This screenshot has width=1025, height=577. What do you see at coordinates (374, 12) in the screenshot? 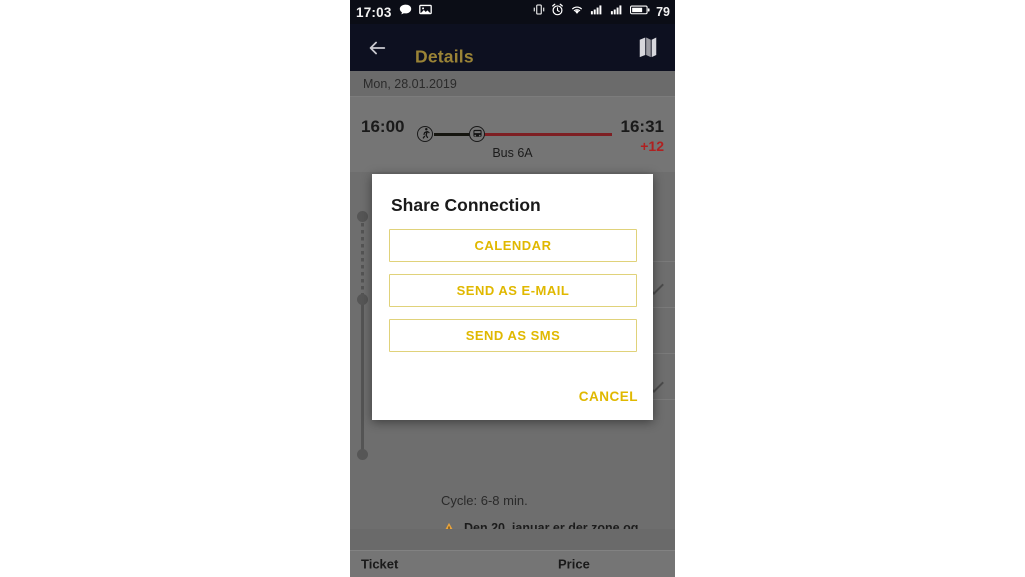
I see `status-bar-clock: 17:03` at bounding box center [374, 12].